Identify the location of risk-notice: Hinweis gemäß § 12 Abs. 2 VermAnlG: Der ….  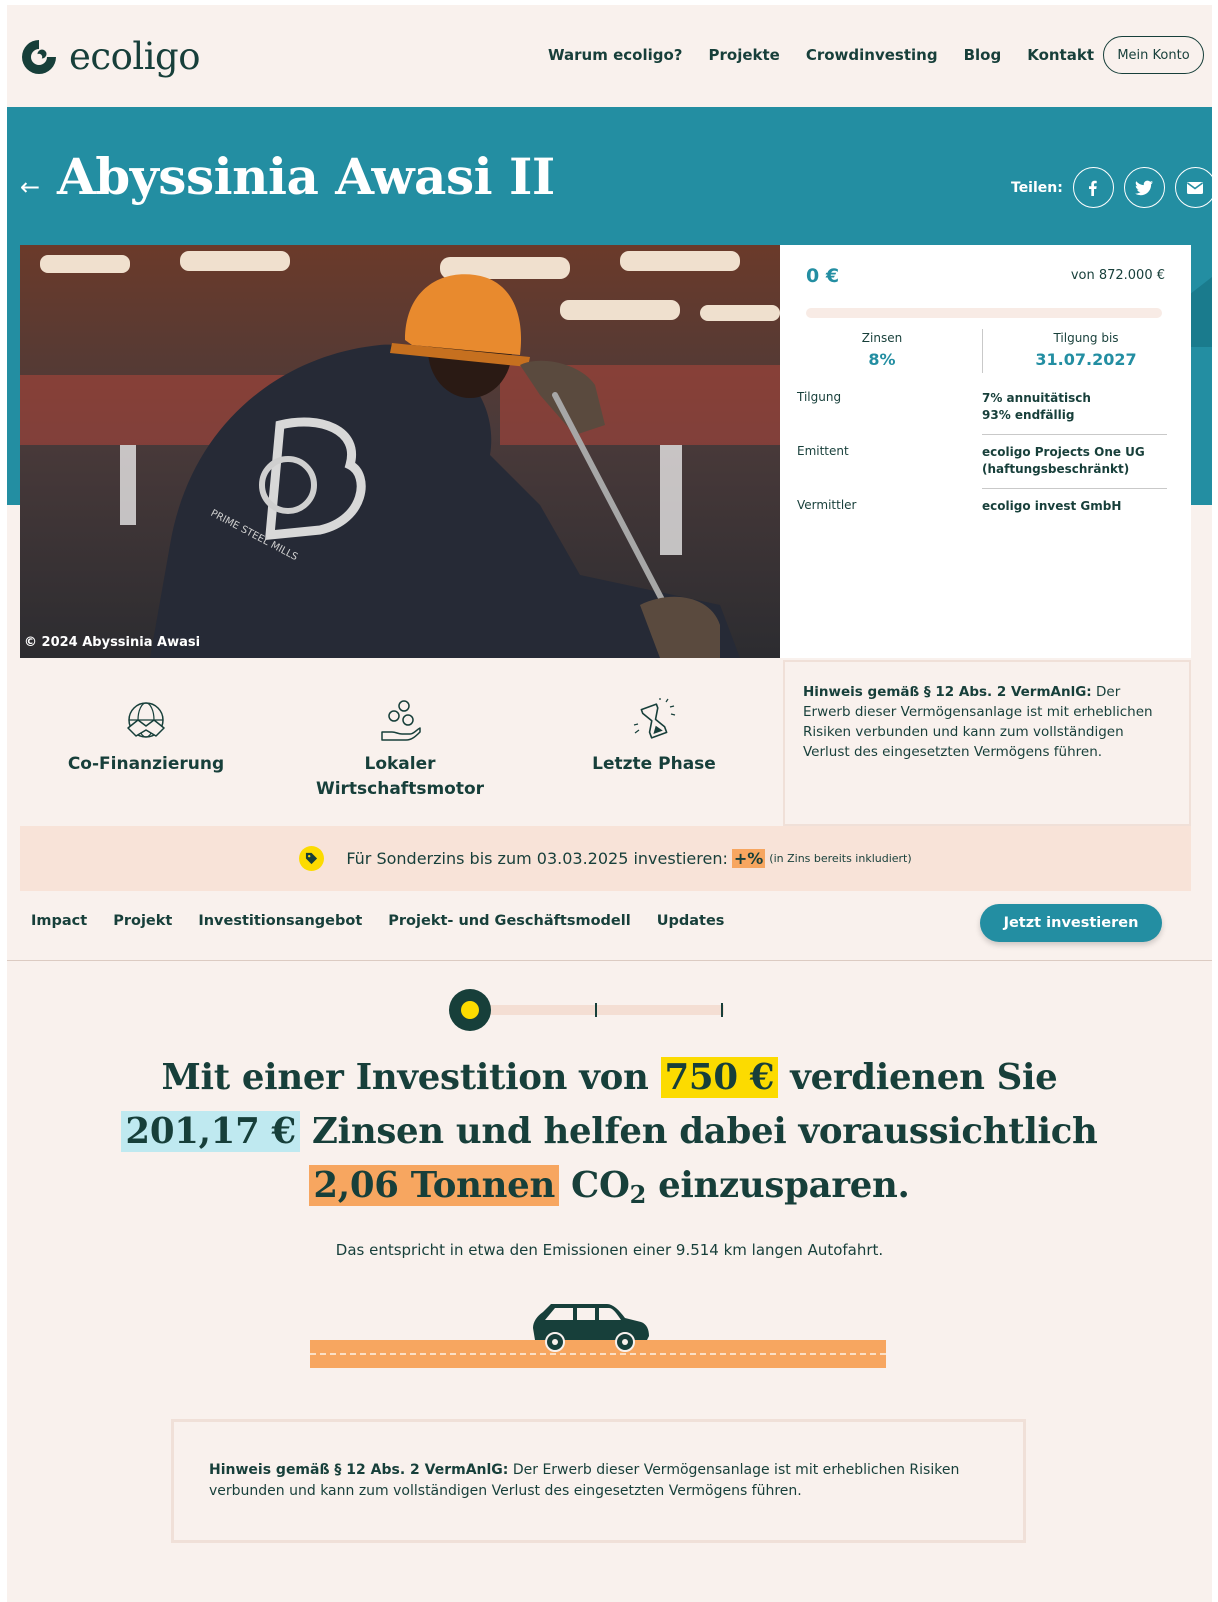
(987, 743).